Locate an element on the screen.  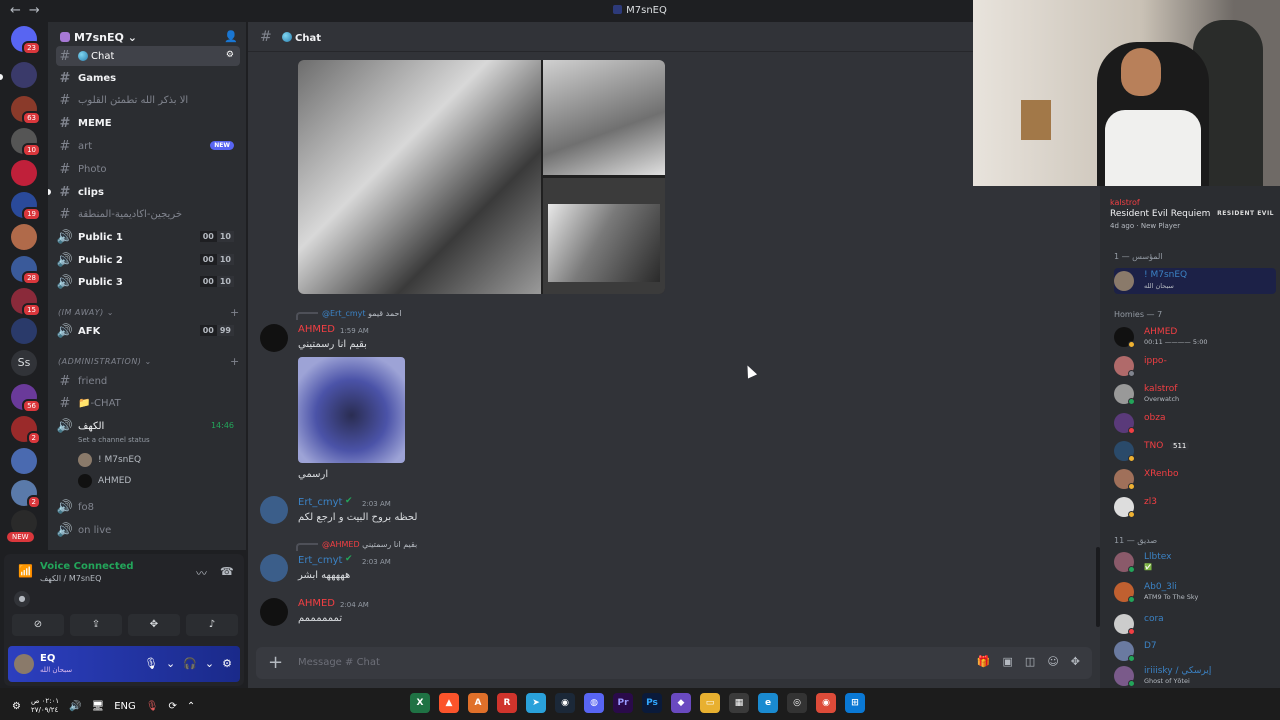
network-icon: 🖥 is located at coordinates (98, 706).